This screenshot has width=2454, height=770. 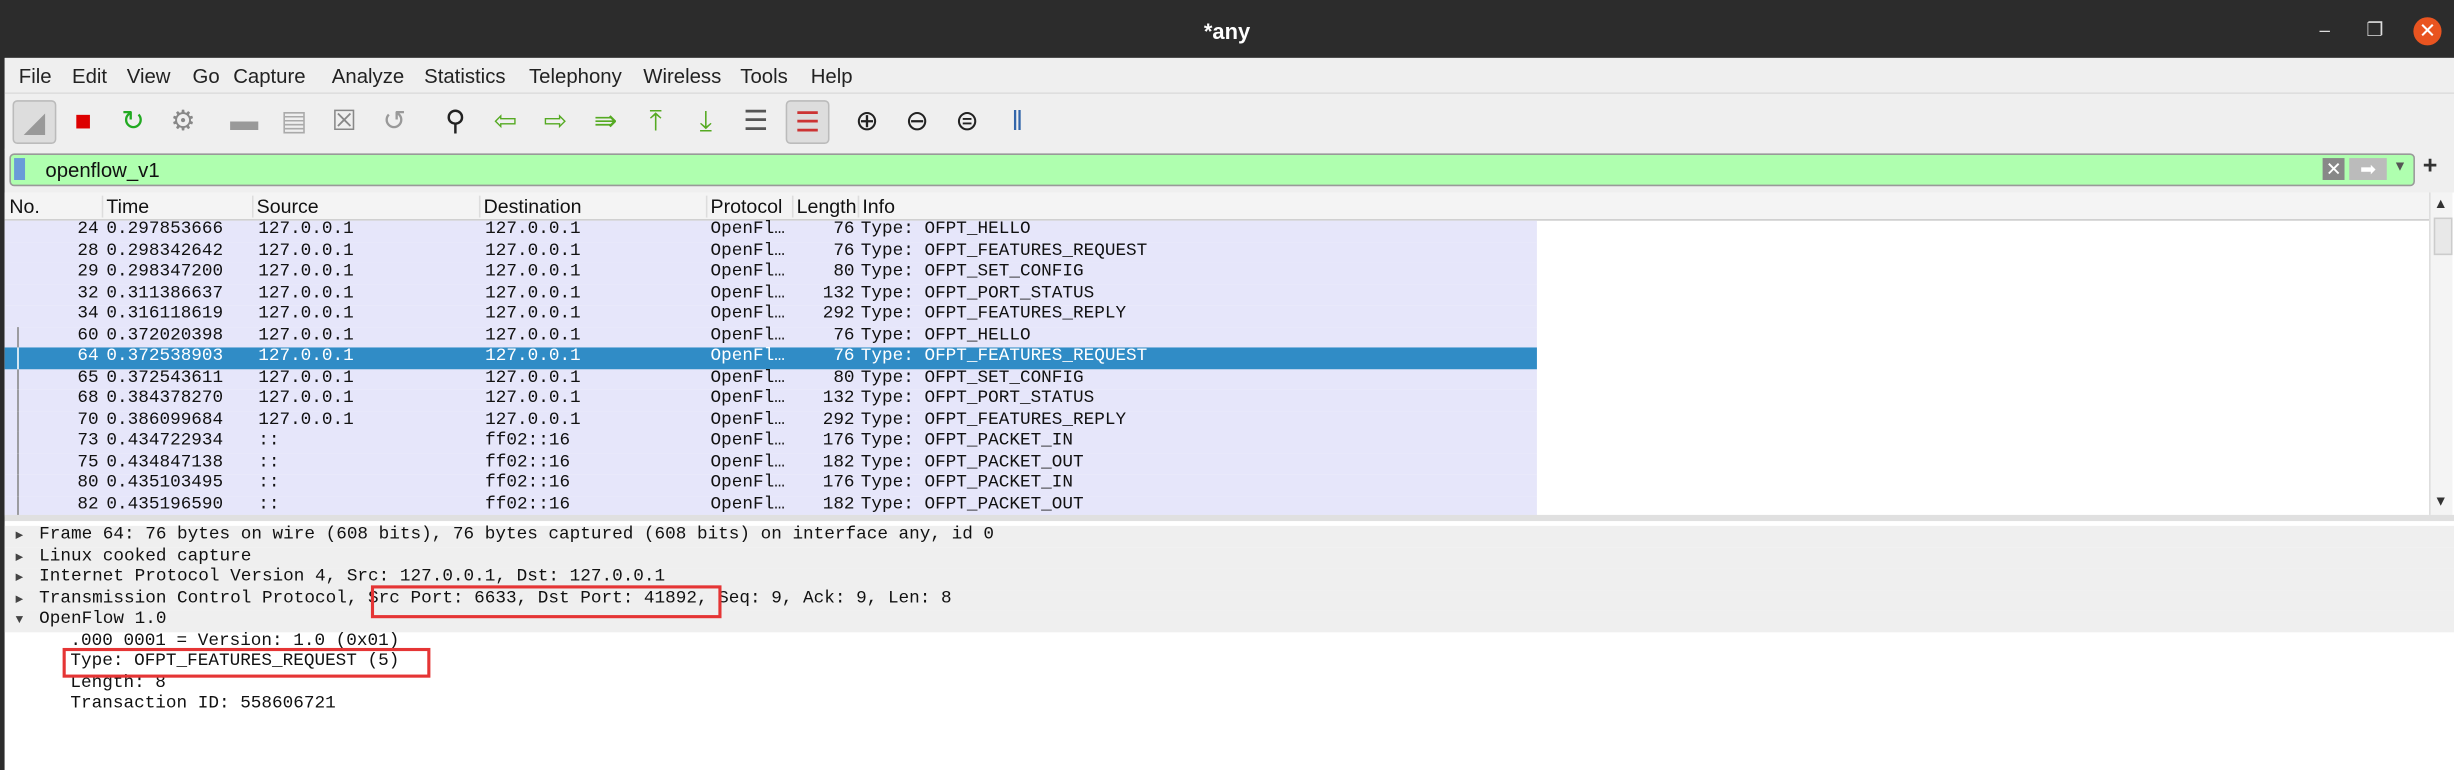 What do you see at coordinates (165, 441) in the screenshot?
I see `packet-time: 0.434722934` at bounding box center [165, 441].